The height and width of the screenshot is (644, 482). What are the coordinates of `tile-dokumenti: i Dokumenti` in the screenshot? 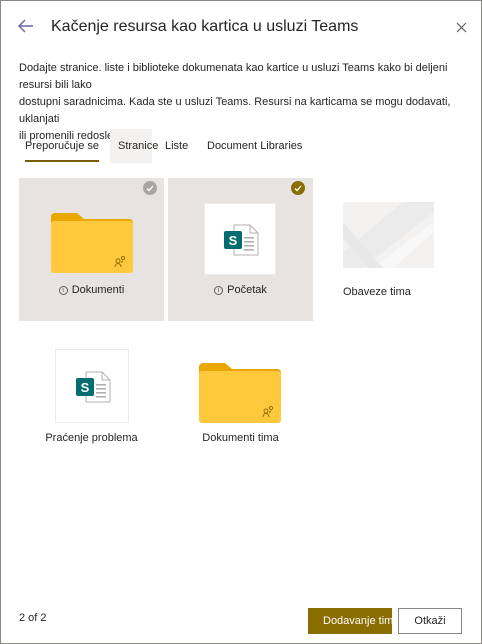 It's located at (91, 249).